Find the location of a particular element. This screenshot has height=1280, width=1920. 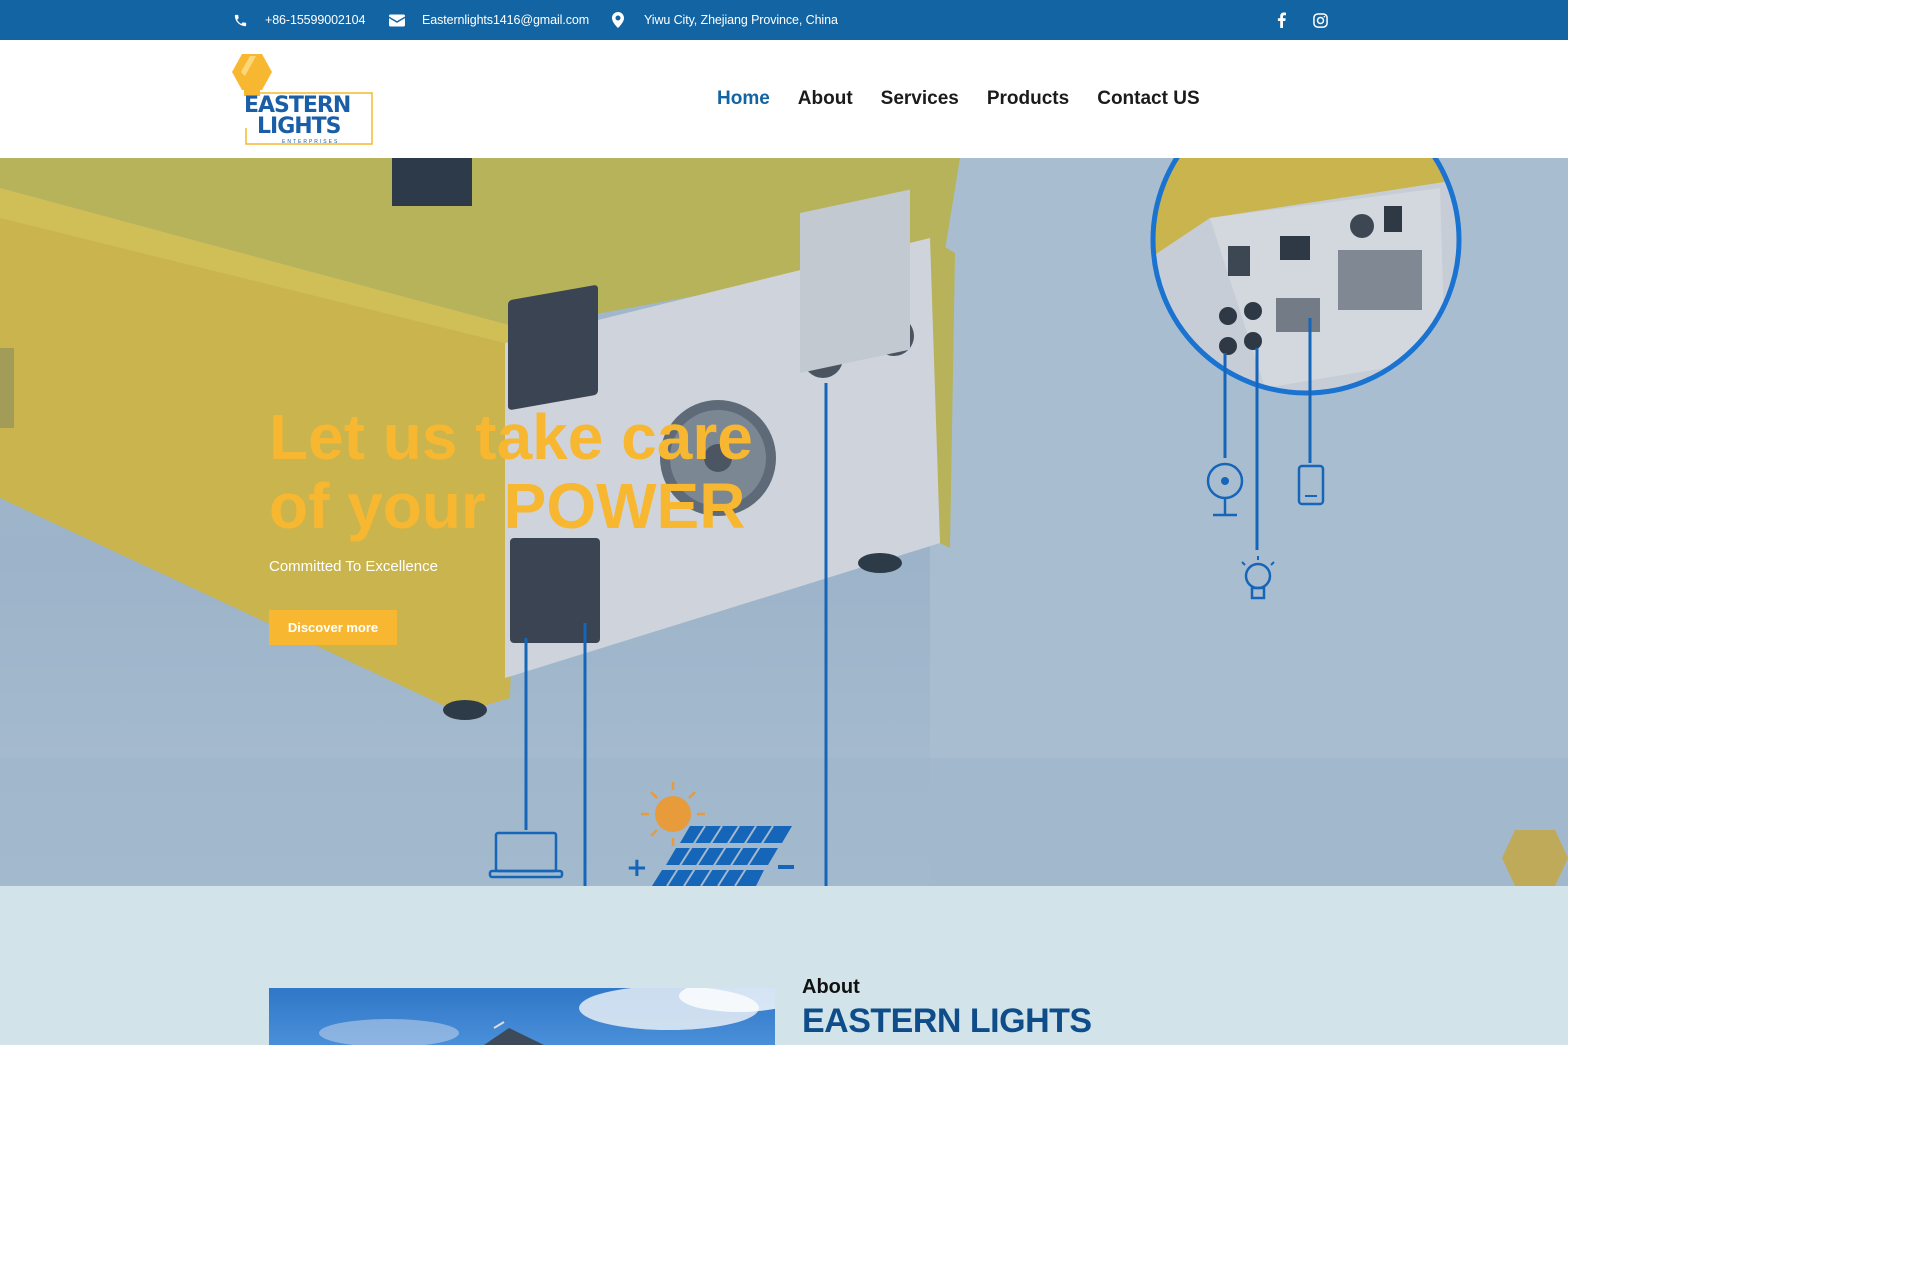

phone-contact: +86-15599002104 is located at coordinates (298, 20).